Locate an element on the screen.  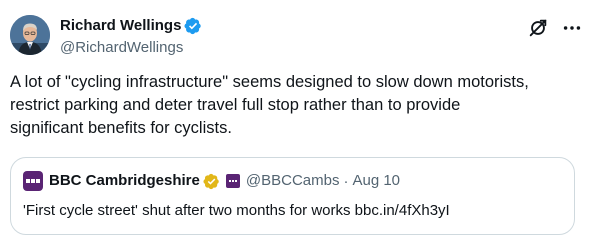
author-avatar is located at coordinates (30, 35).